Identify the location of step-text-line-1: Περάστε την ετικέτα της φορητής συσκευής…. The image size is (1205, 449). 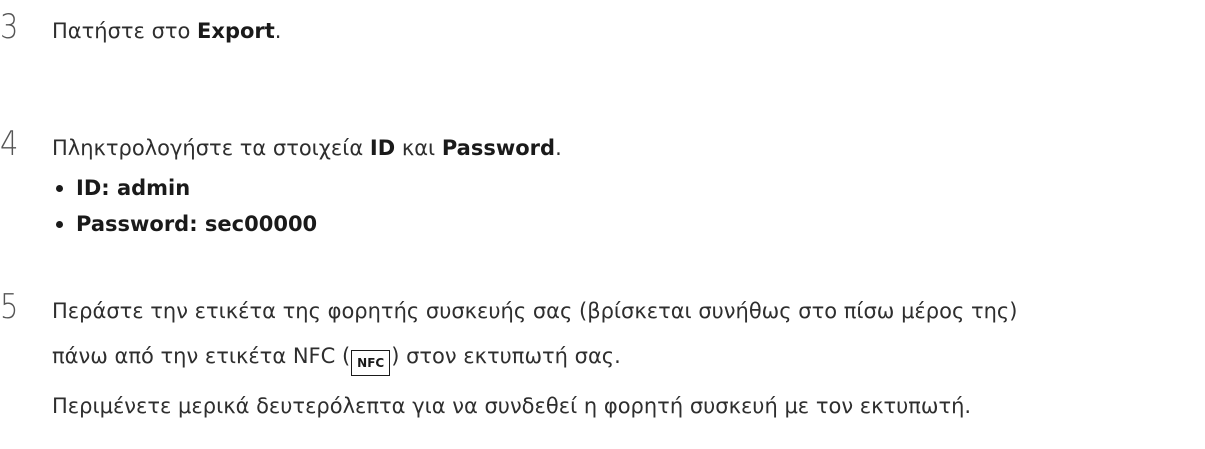
(535, 311).